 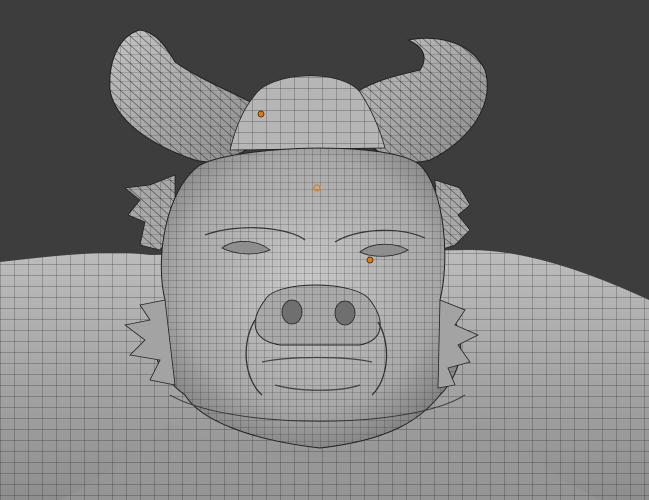 What do you see at coordinates (307, 113) in the screenshot?
I see `skull-top-mesh` at bounding box center [307, 113].